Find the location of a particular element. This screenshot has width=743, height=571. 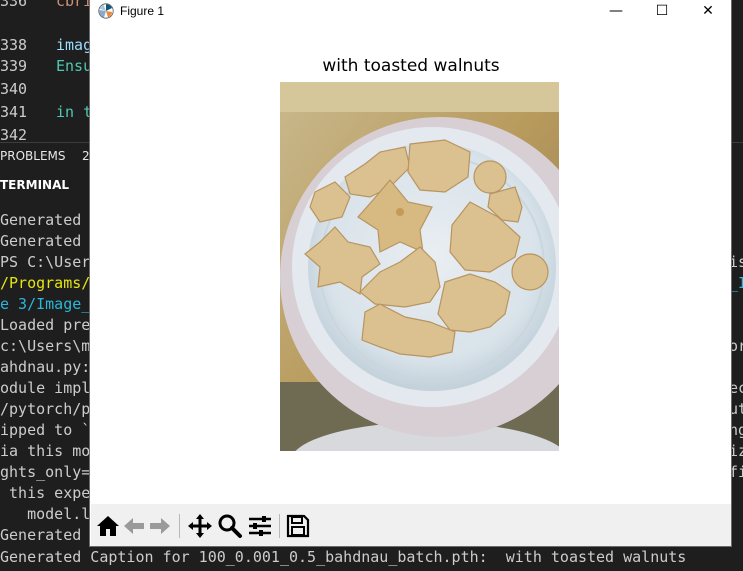

line-number: 339 is located at coordinates (14, 66).